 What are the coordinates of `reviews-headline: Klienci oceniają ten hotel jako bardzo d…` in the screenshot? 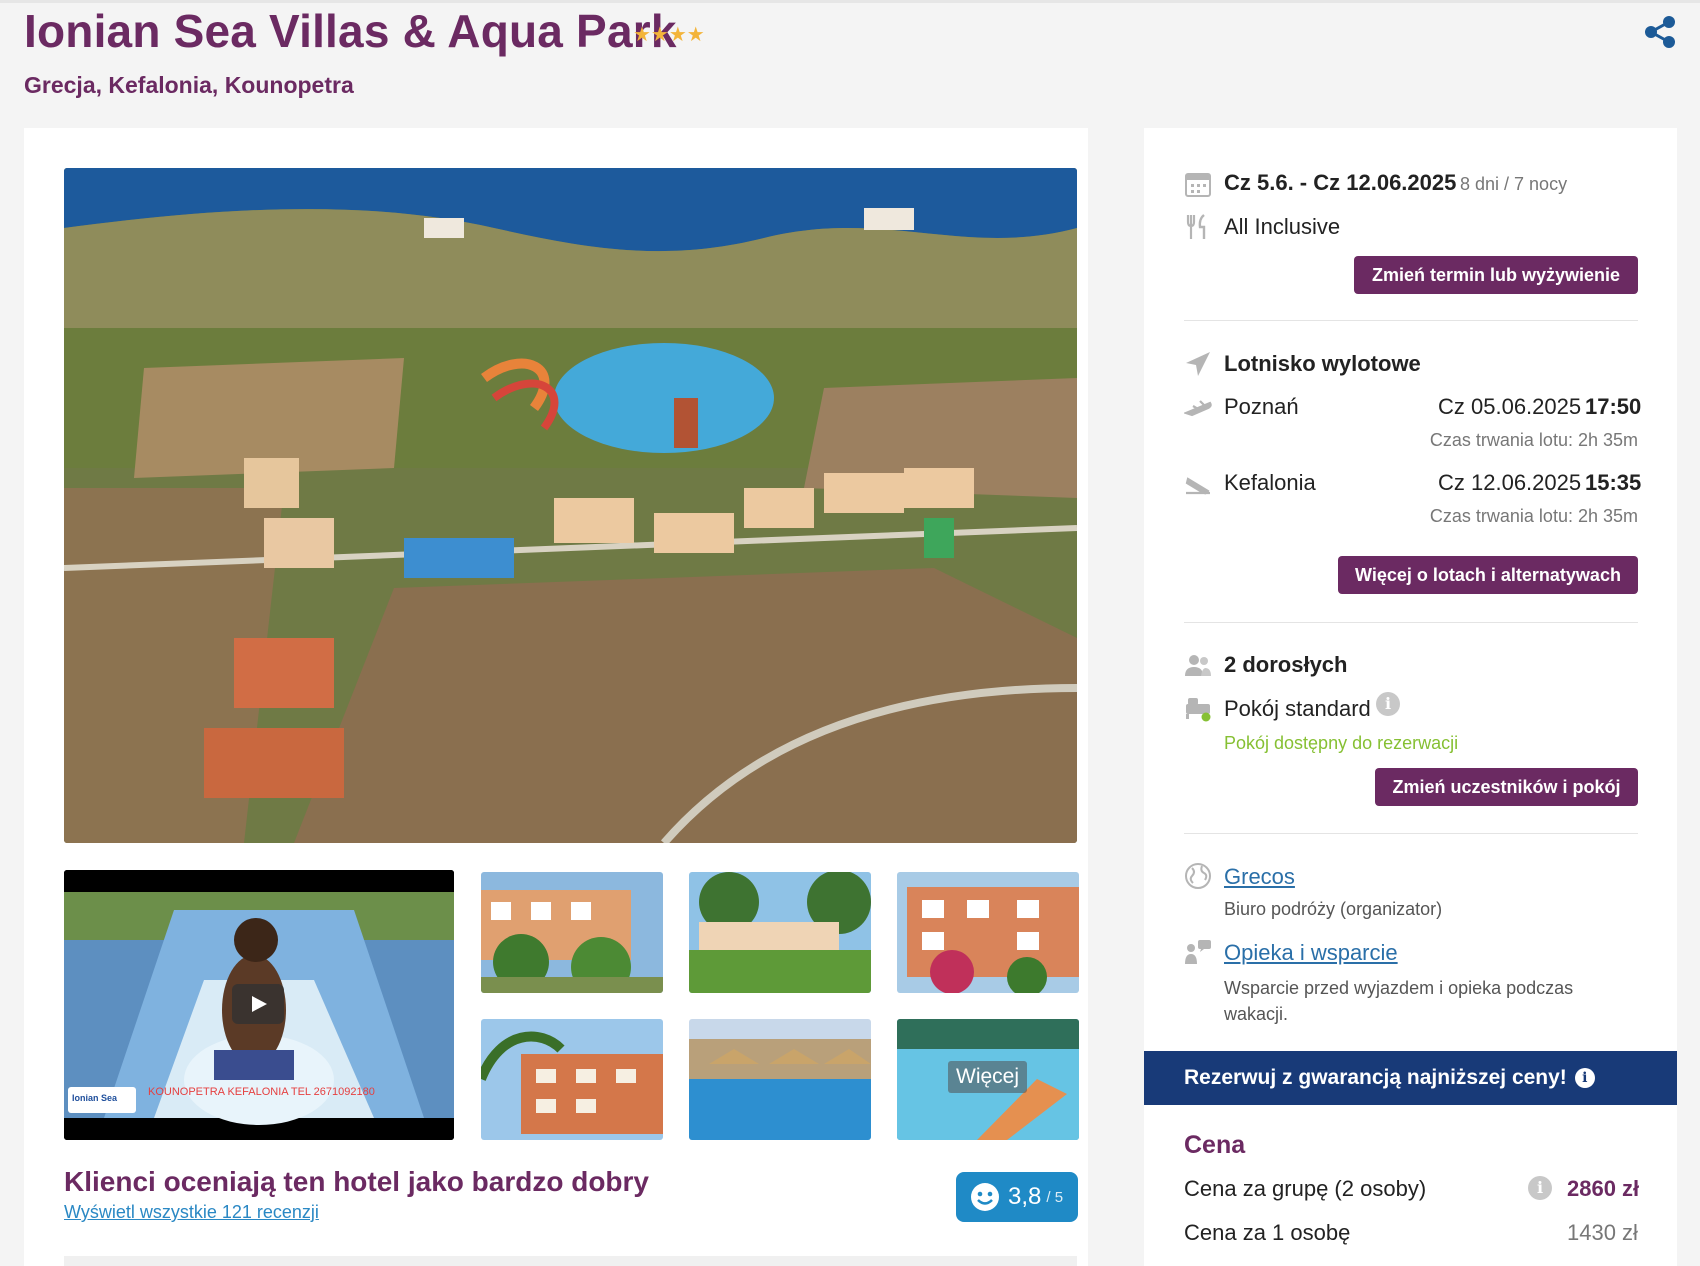 It's located at (357, 1181).